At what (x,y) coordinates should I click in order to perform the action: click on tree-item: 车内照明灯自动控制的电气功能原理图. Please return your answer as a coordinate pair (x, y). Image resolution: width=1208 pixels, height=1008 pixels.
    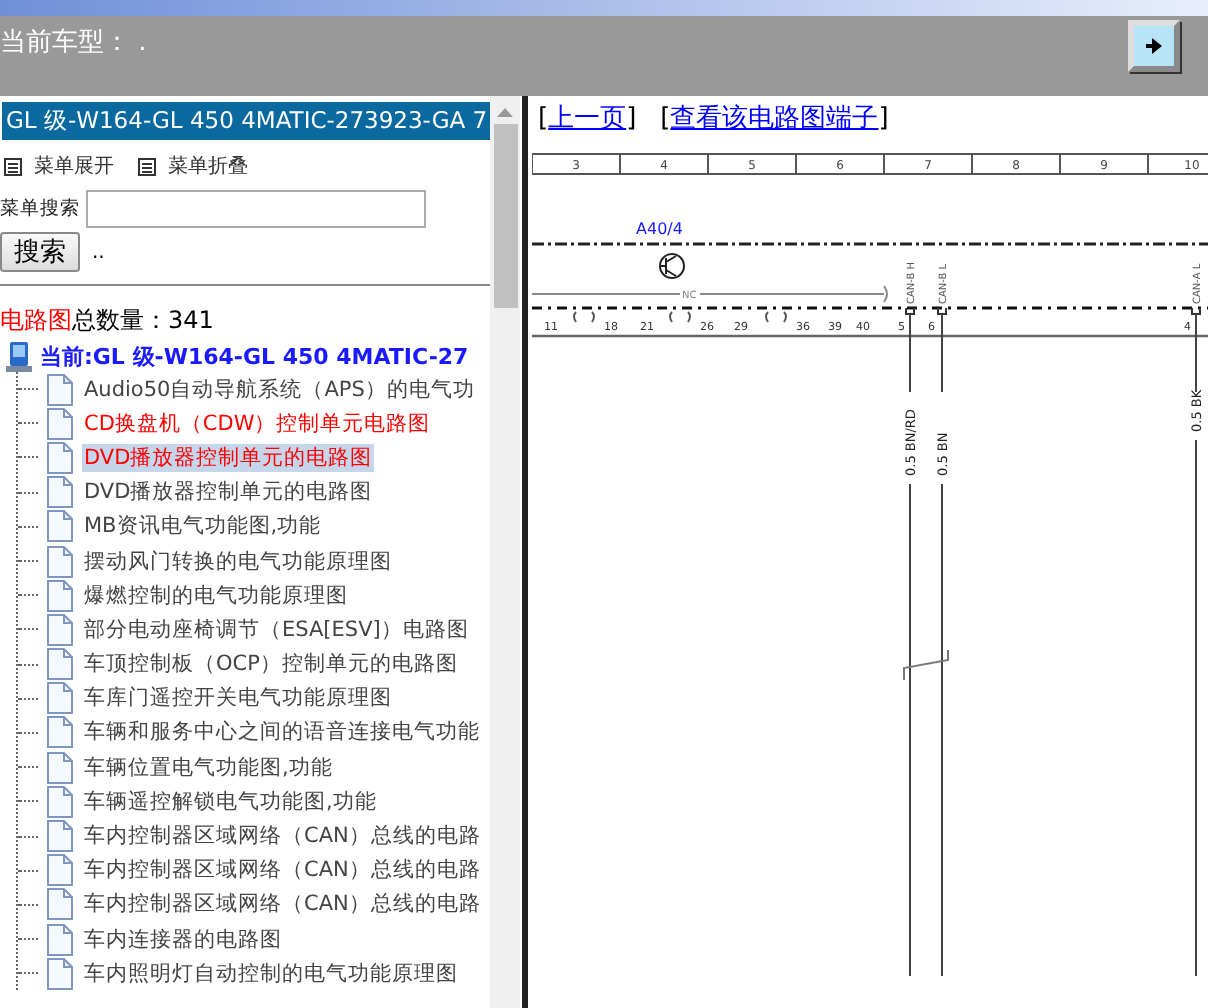
    Looking at the image, I should click on (271, 973).